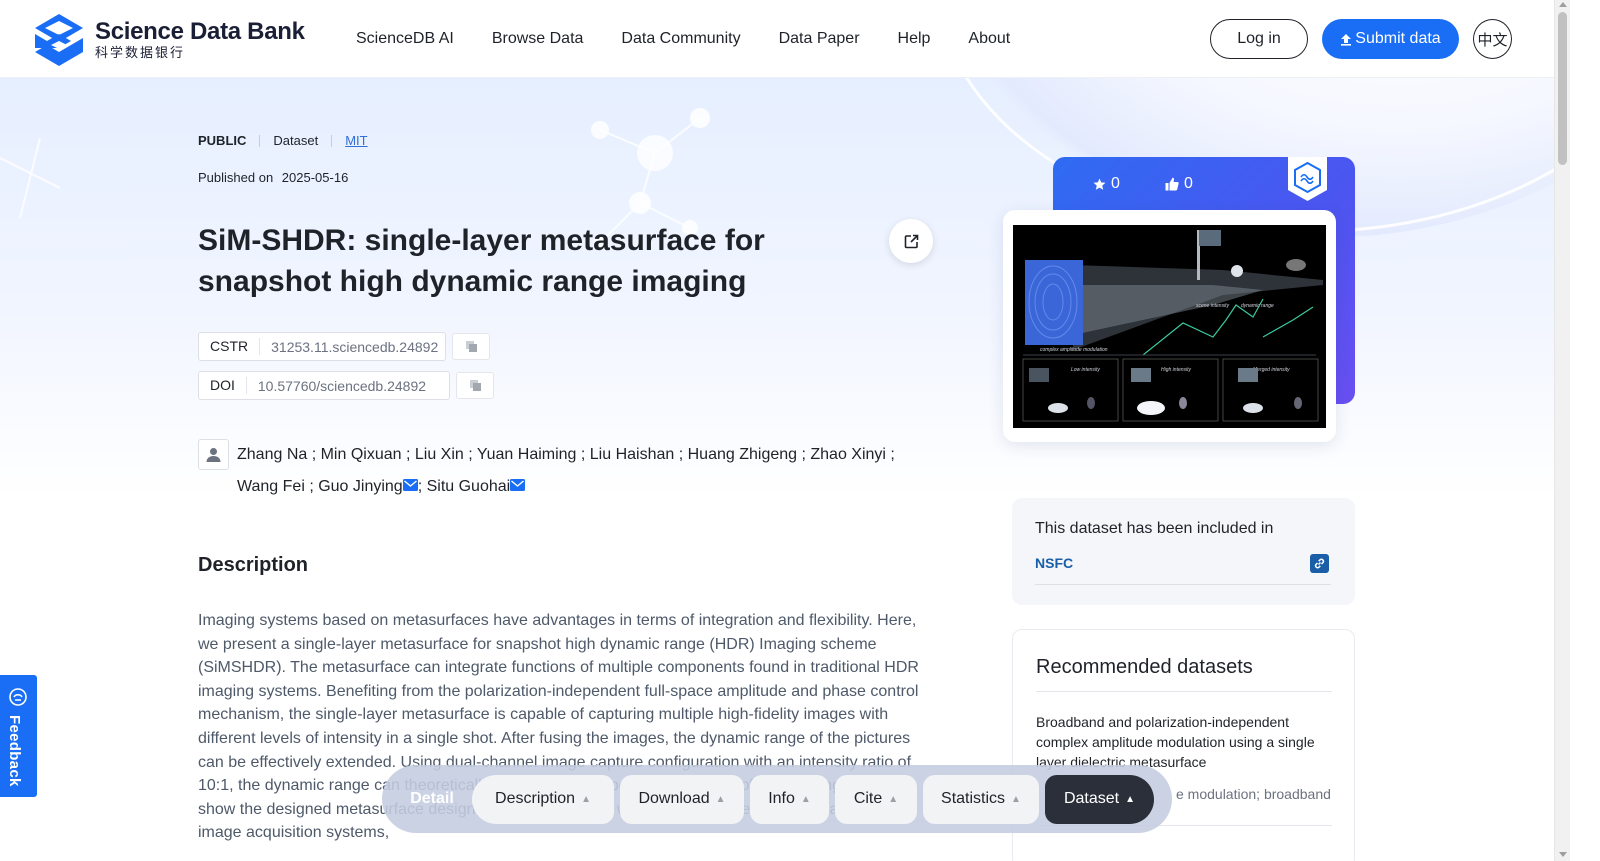 This screenshot has width=1600, height=861. I want to click on page-scrollbar, so click(1562, 430).